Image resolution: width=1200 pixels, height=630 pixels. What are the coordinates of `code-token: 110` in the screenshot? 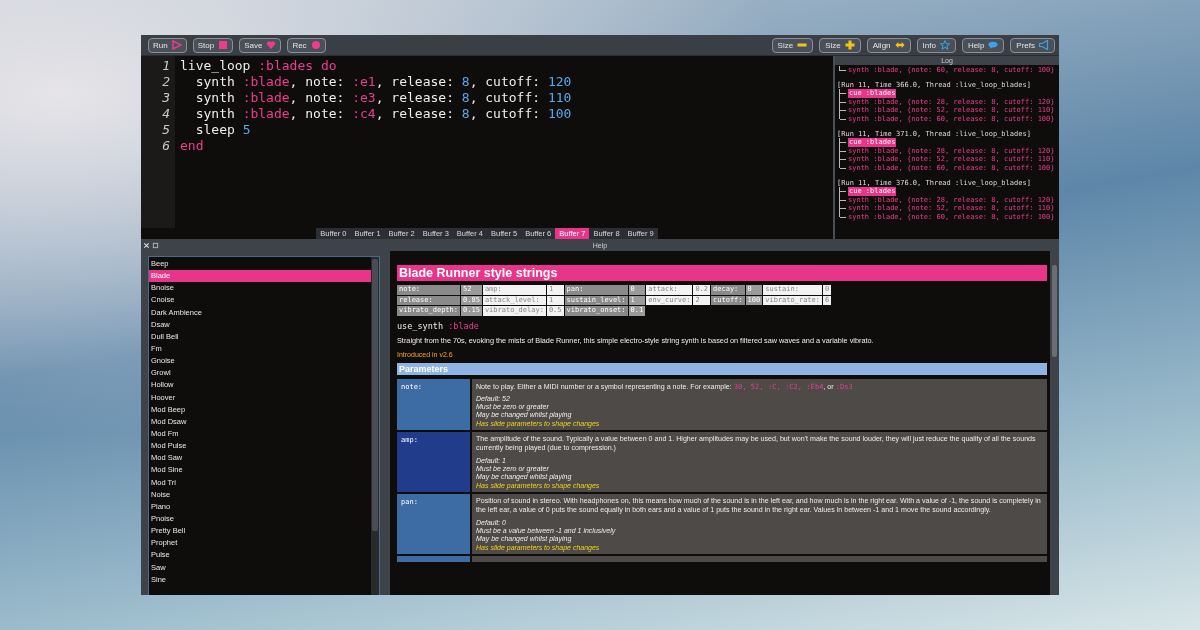 It's located at (559, 97).